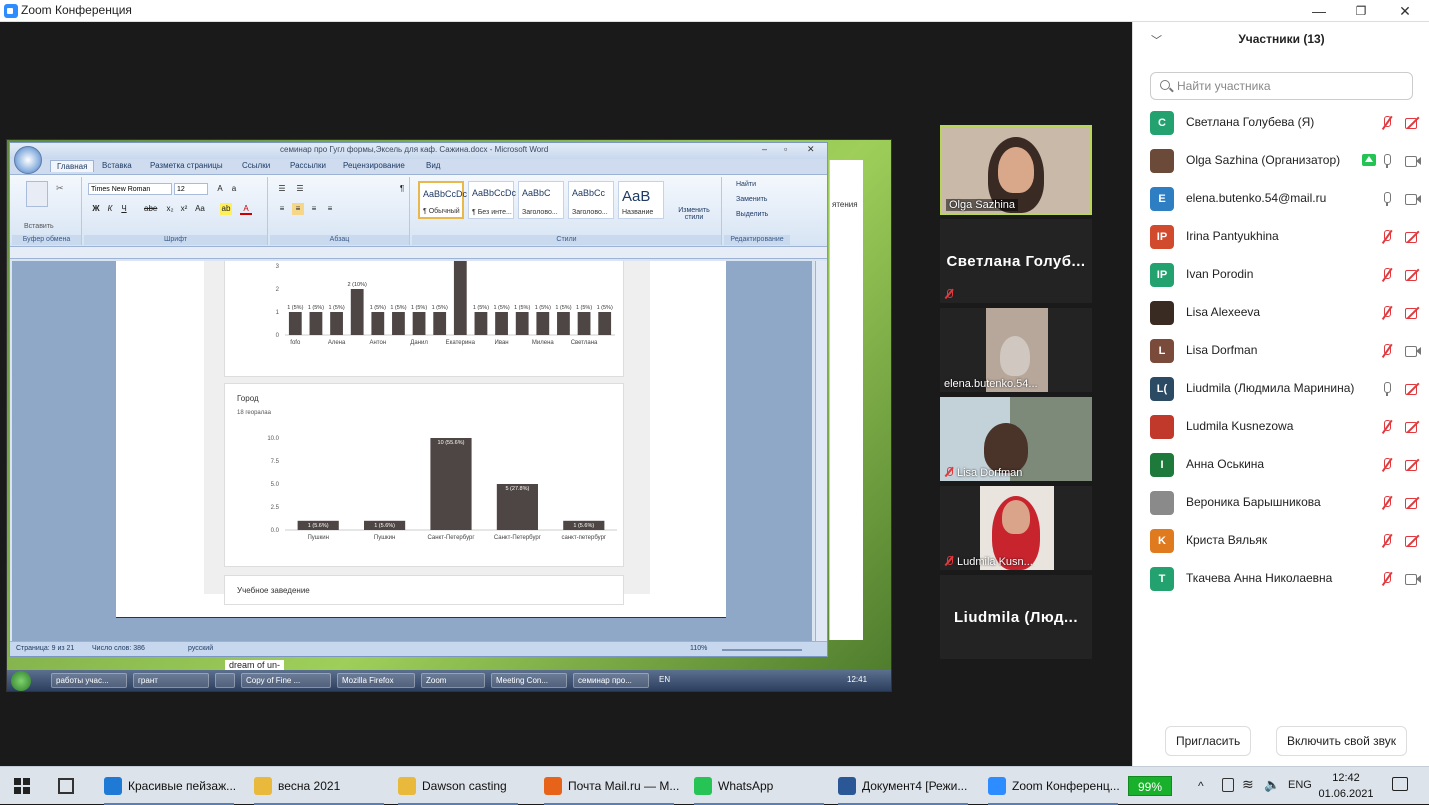  Describe the element at coordinates (37, 194) in the screenshot. I see `paste-icon` at that location.